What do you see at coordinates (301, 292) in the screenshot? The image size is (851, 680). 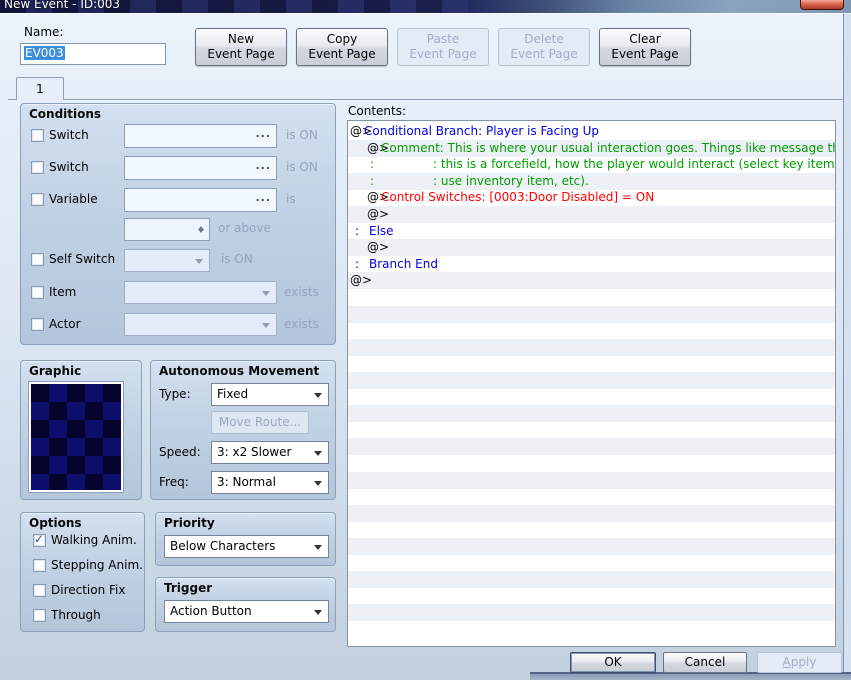 I see `item-suffix: exists` at bounding box center [301, 292].